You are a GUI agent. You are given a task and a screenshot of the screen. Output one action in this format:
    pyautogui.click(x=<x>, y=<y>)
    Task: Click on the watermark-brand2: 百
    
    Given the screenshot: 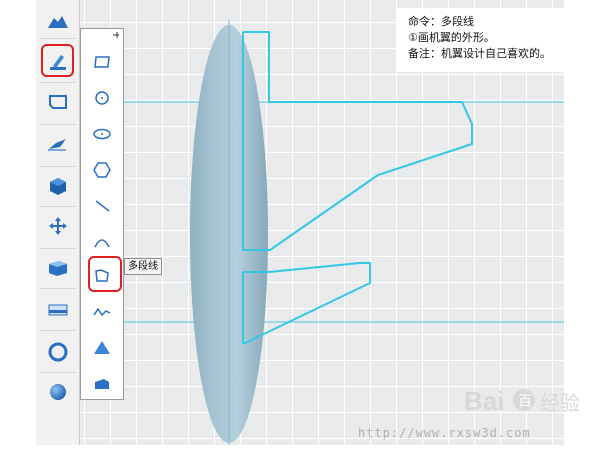 What is the action you would take?
    pyautogui.click(x=525, y=402)
    